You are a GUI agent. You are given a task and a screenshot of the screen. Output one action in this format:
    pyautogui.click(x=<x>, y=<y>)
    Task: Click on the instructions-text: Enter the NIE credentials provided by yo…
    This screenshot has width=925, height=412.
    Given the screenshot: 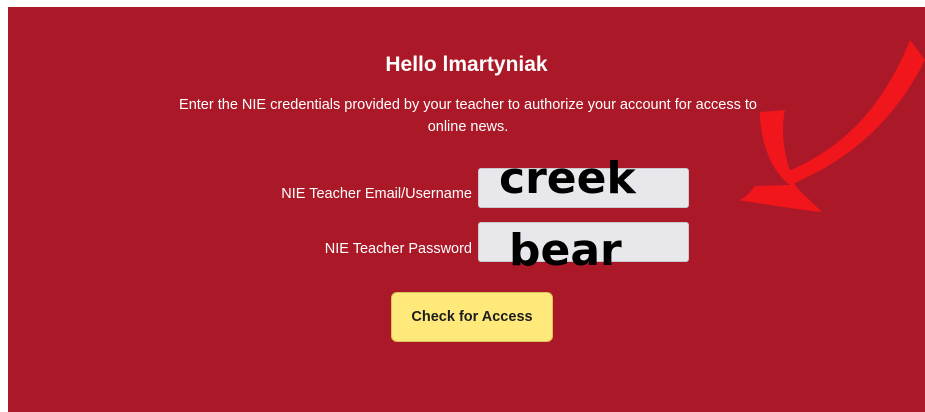 What is the action you would take?
    pyautogui.click(x=468, y=116)
    